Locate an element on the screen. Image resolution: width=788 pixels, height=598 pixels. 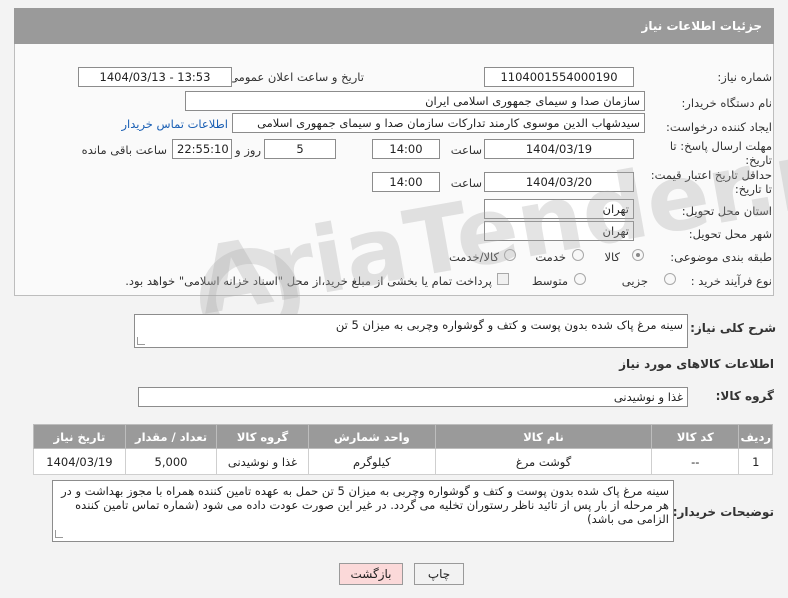
goods-section-title: اطلاعات کالاهای مورد نیاز is located at coordinates (696, 364).